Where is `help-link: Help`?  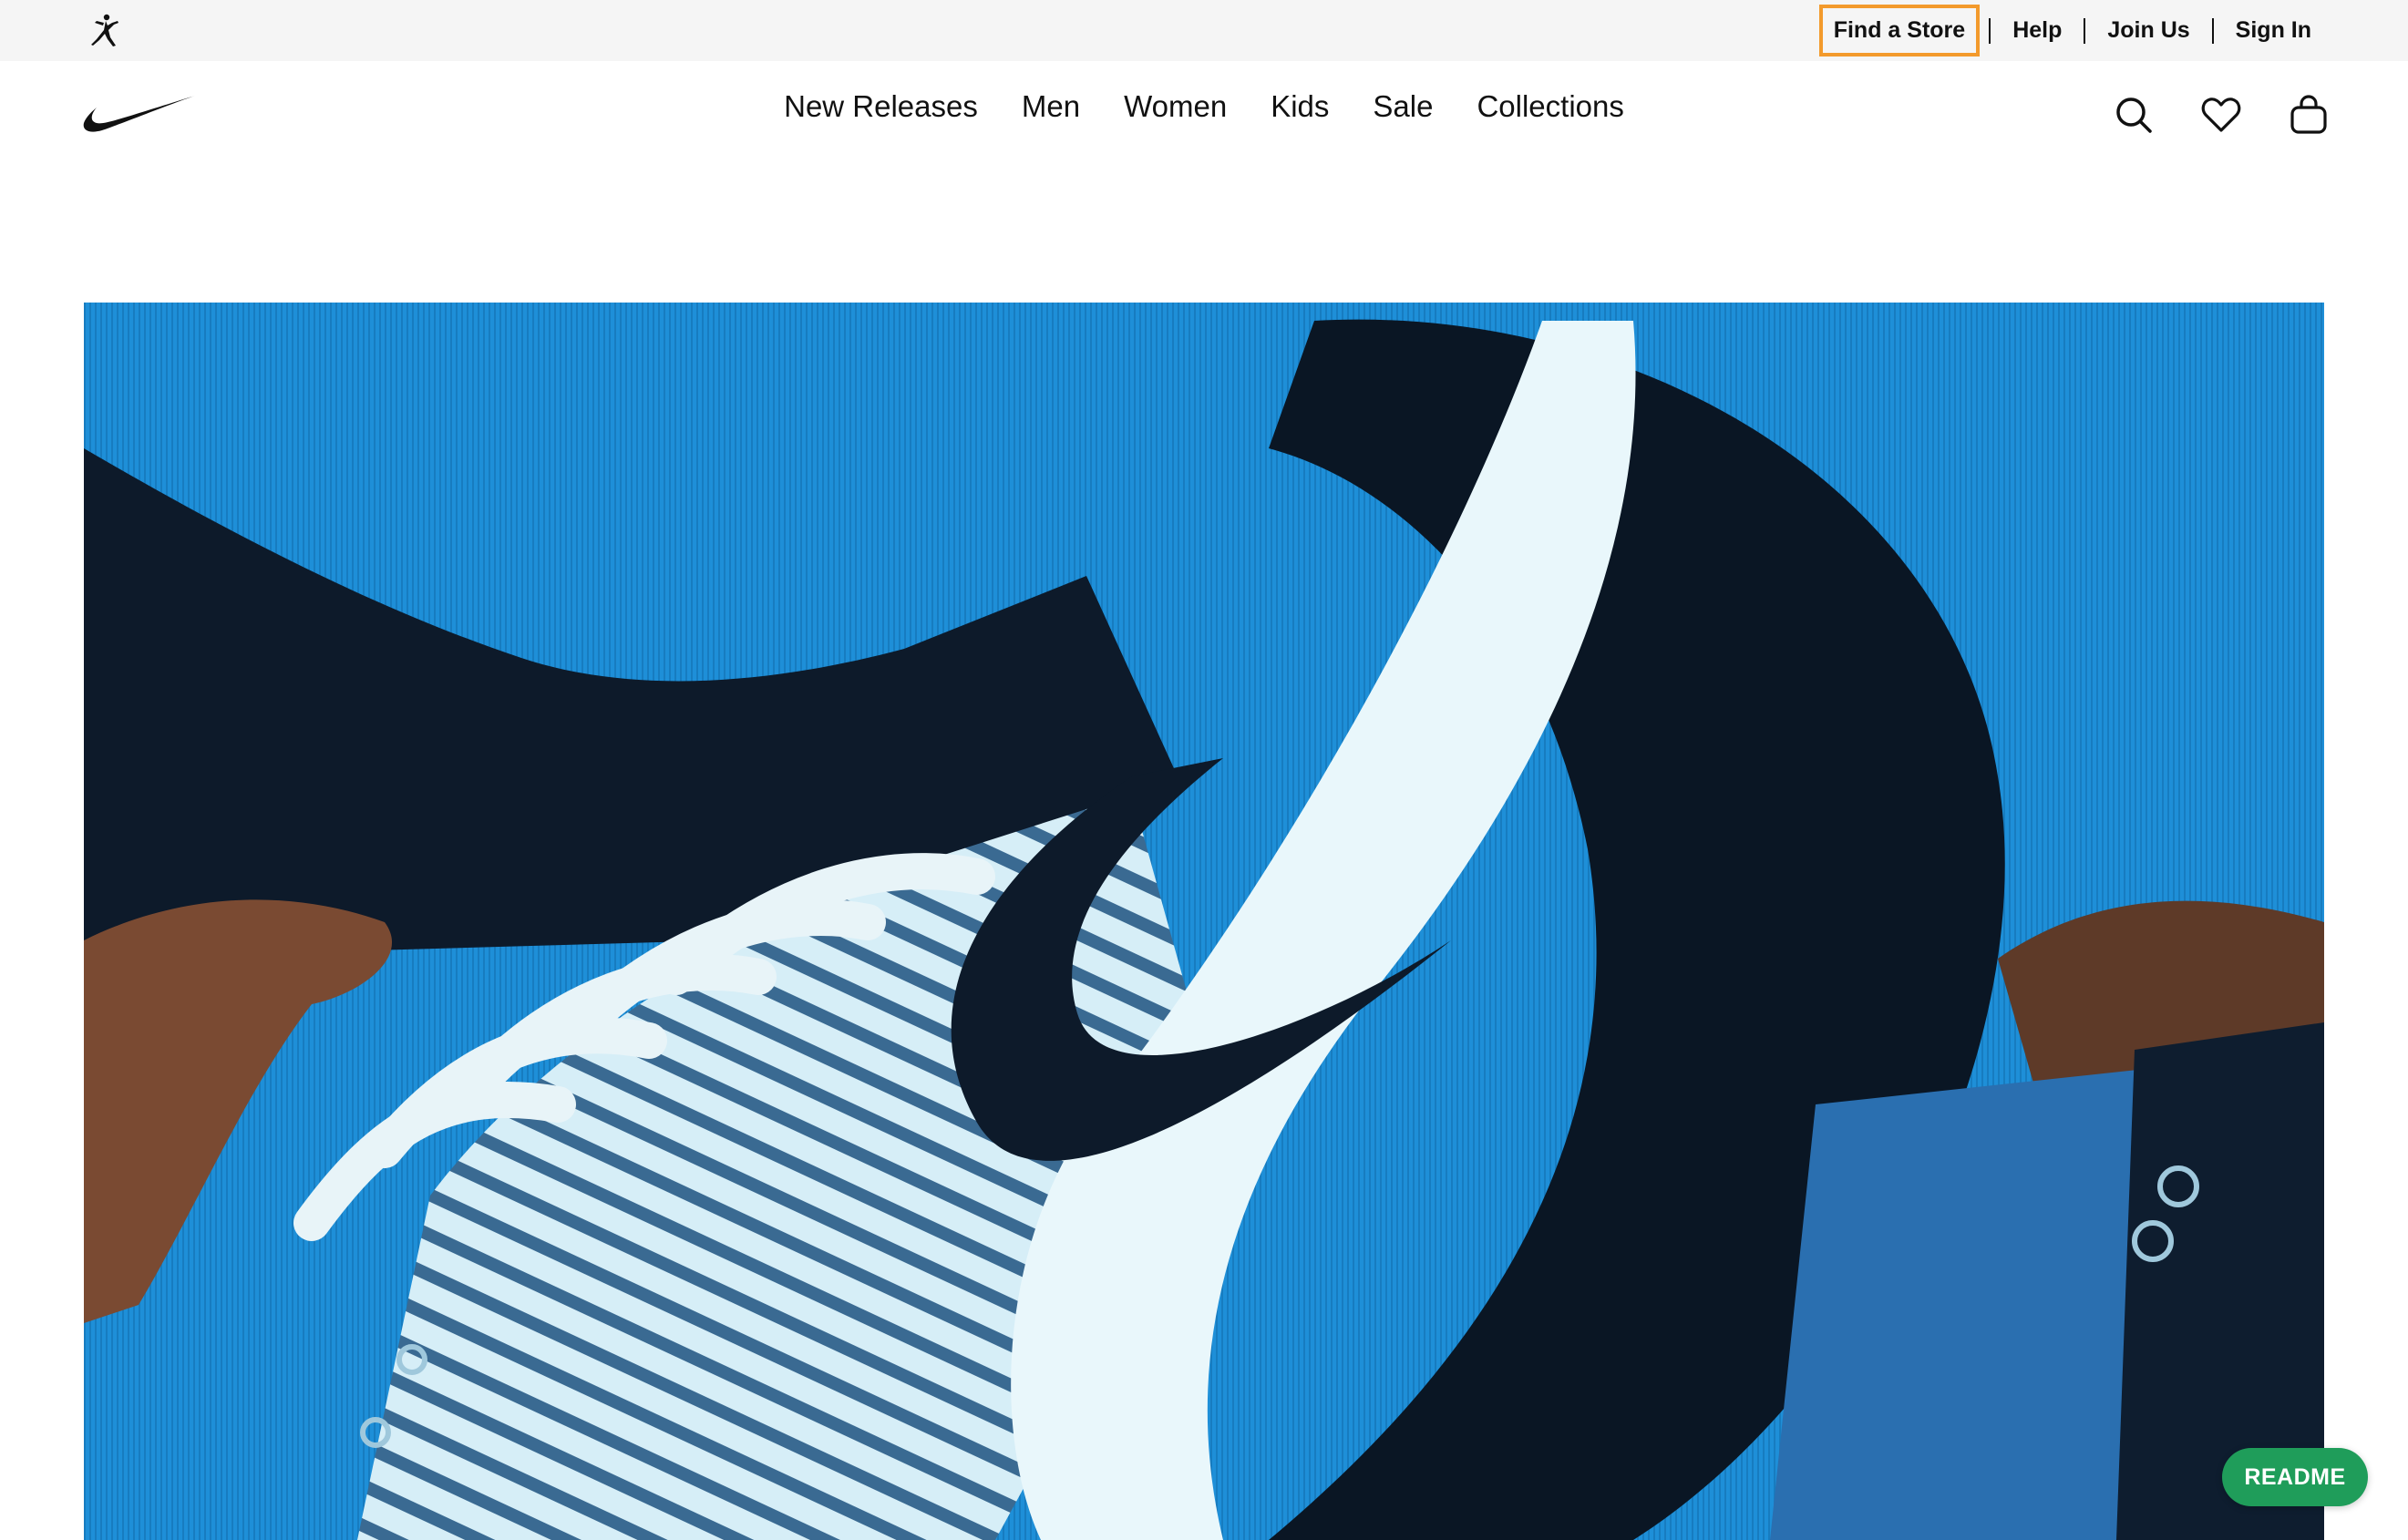
help-link: Help is located at coordinates (2037, 30).